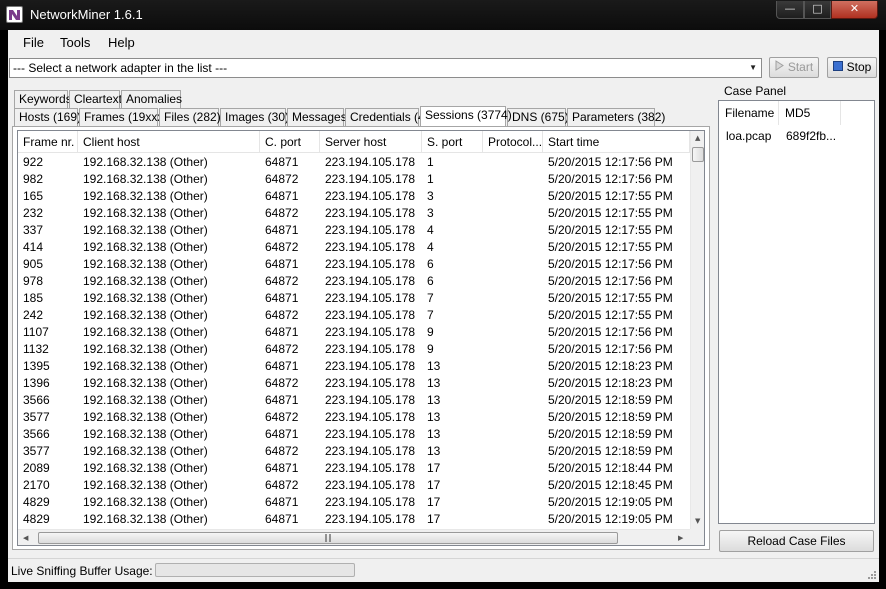  What do you see at coordinates (796, 541) in the screenshot?
I see `reload-case-files-button: Reload Case Files` at bounding box center [796, 541].